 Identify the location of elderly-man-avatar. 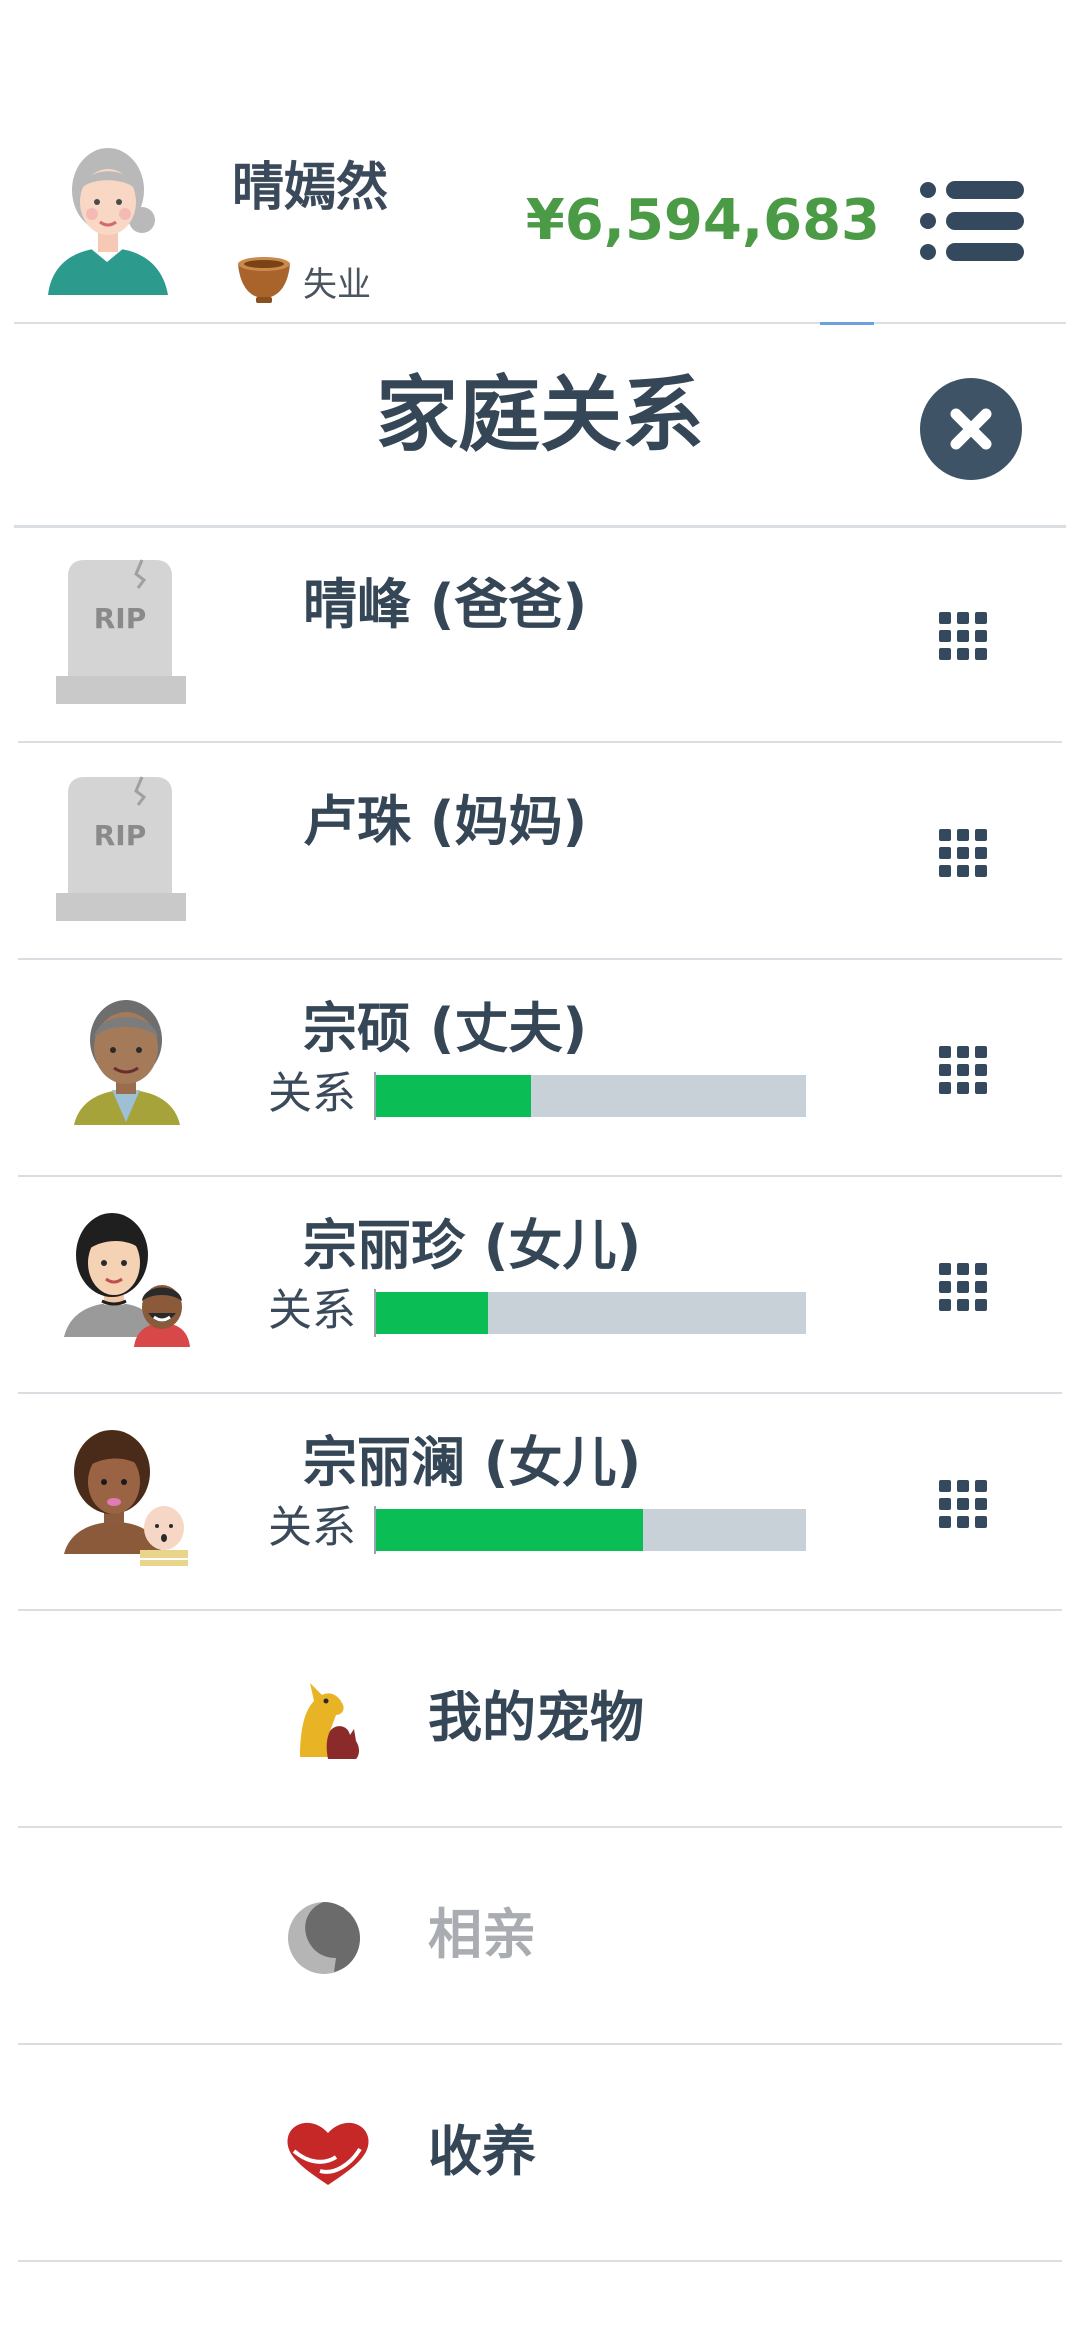
(131, 1065).